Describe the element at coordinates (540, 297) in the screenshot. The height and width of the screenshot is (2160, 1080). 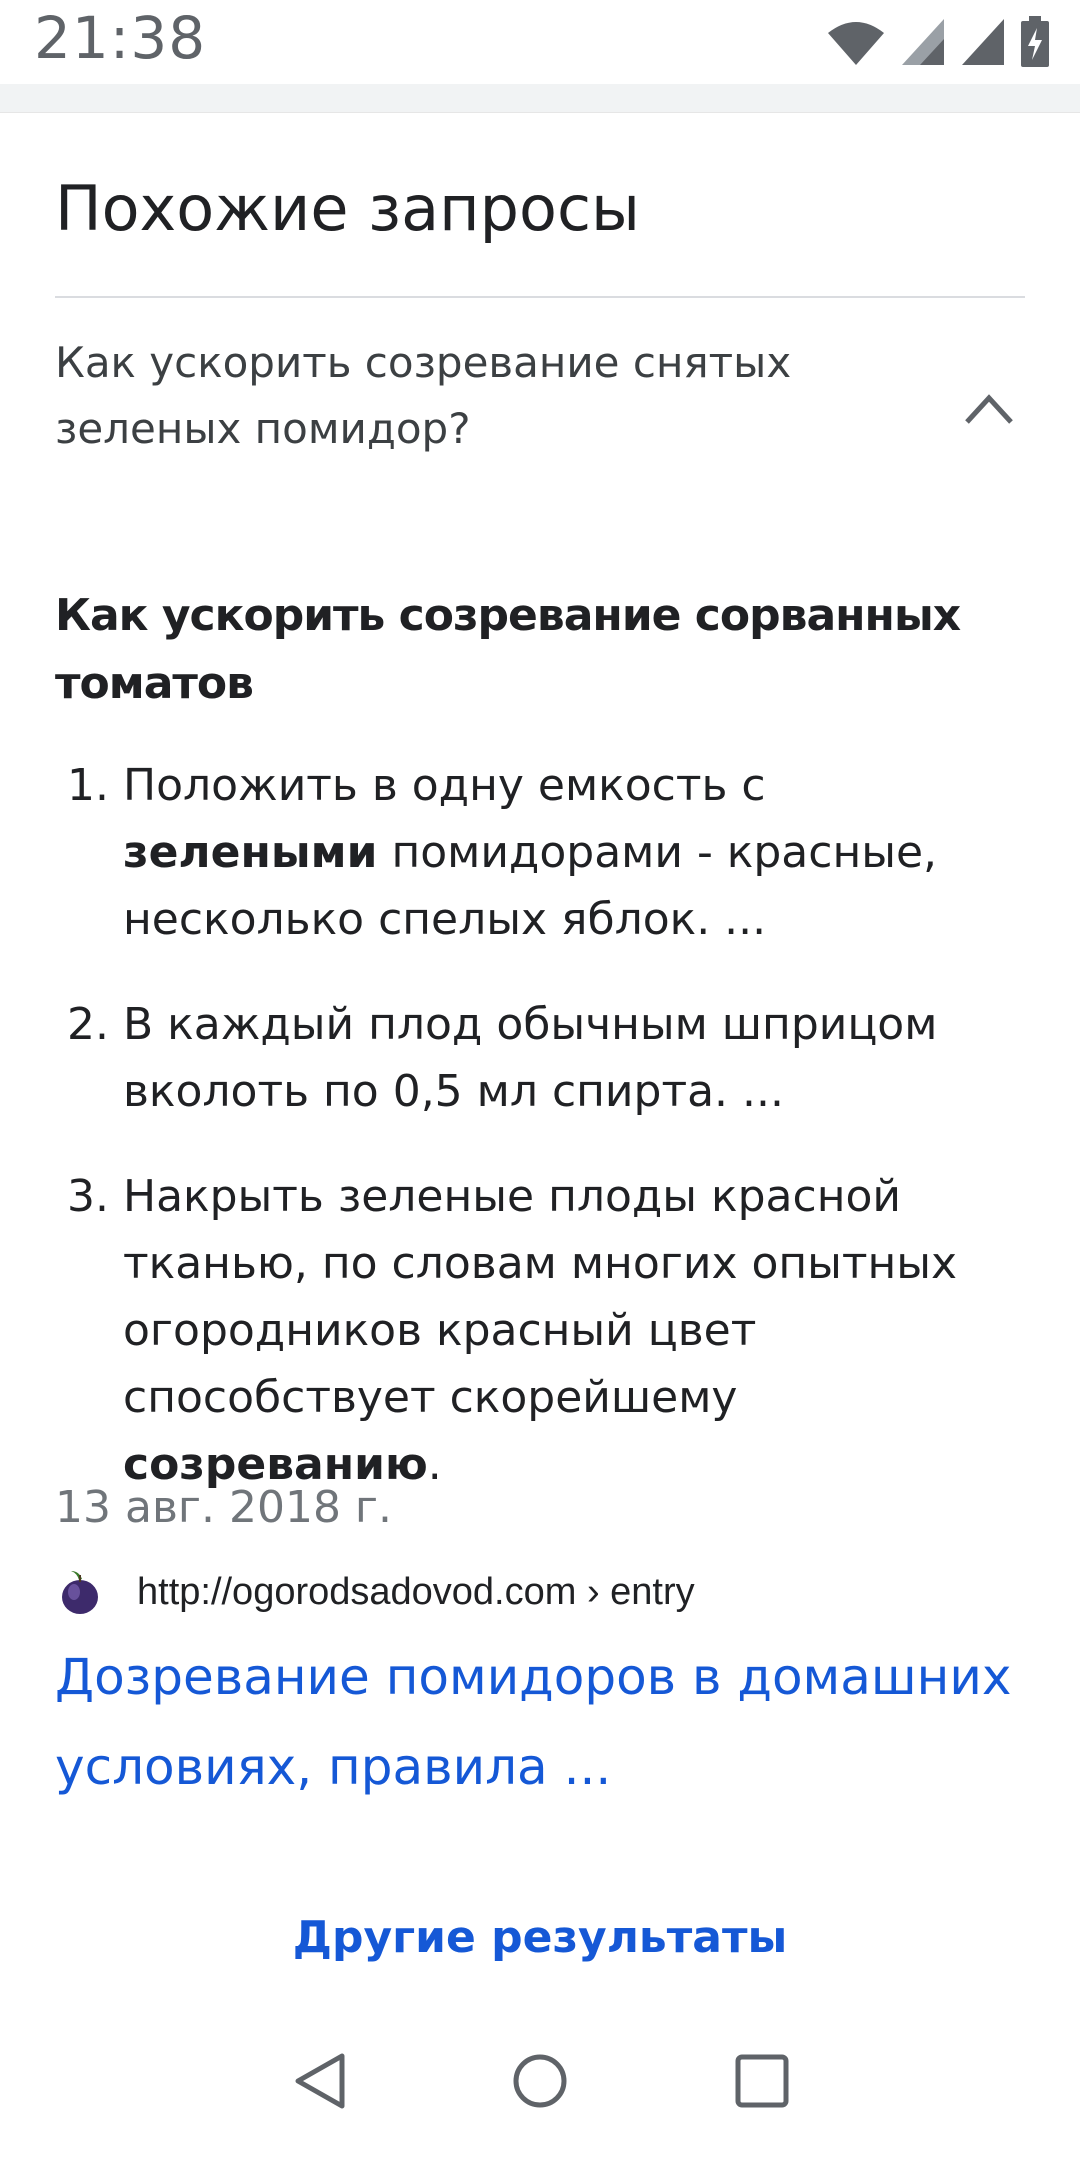
I see `divider` at that location.